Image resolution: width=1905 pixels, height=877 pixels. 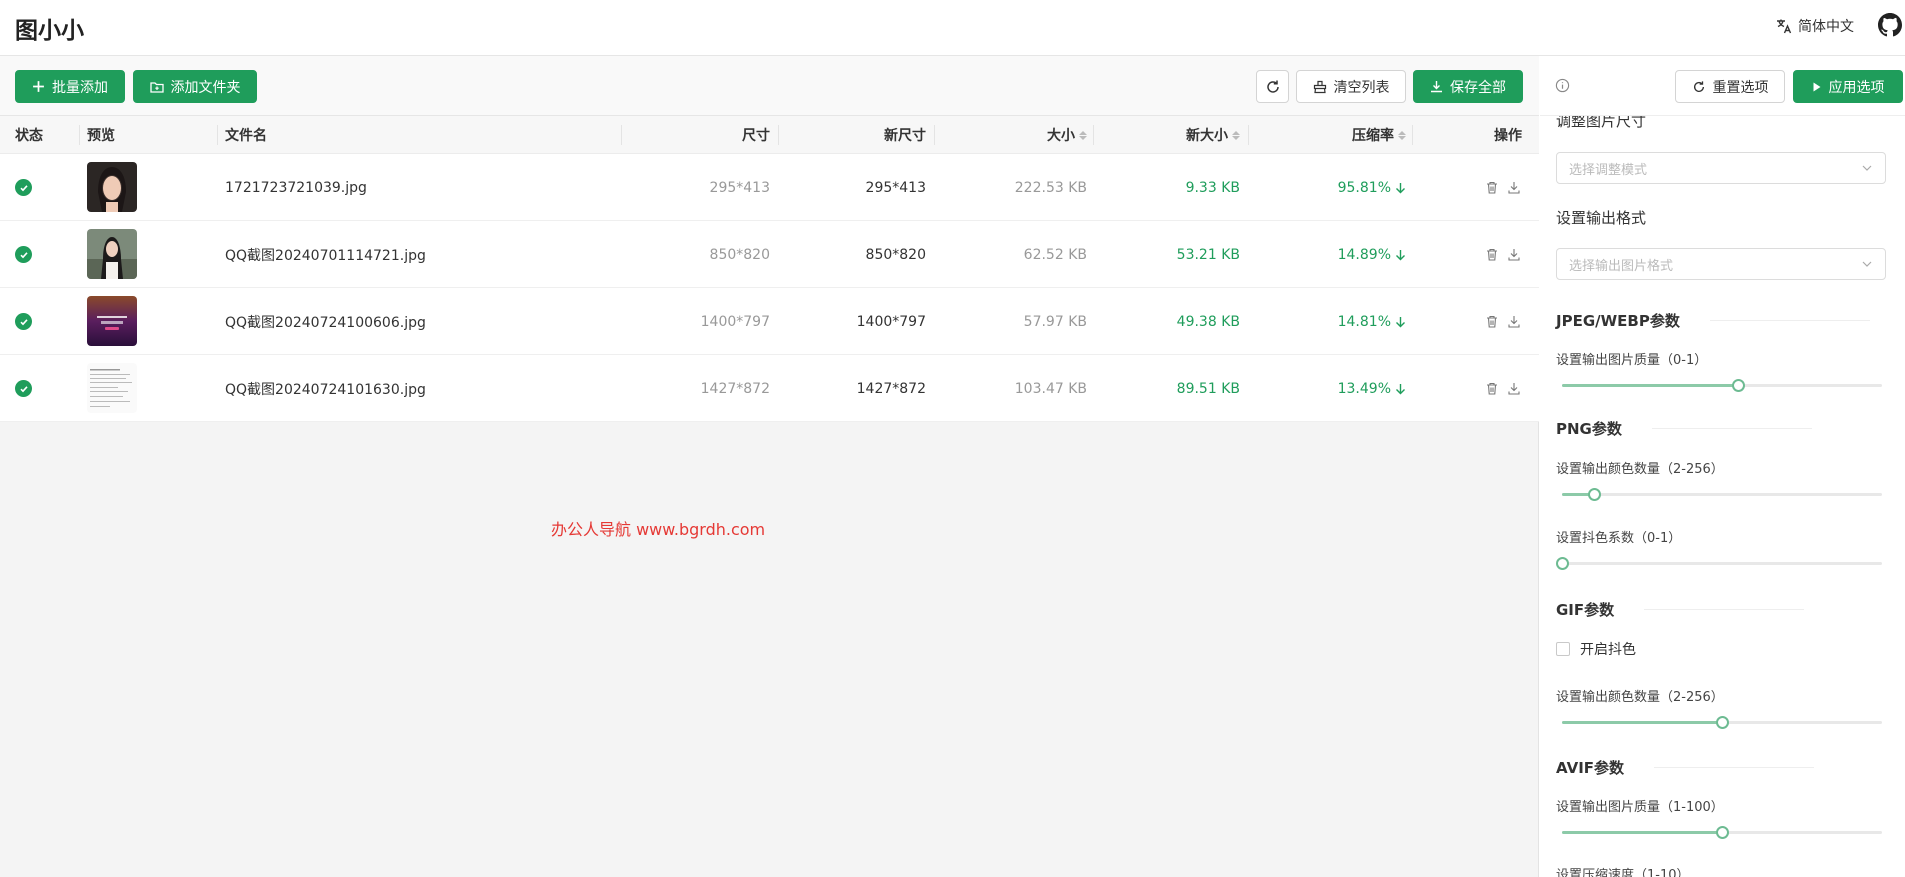 What do you see at coordinates (325, 322) in the screenshot?
I see `filename-cell: QQ截图20240724100606.jpg` at bounding box center [325, 322].